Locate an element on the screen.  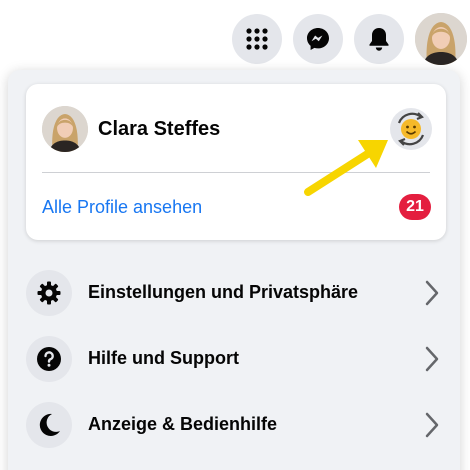
profile-name: Clara Steffes is located at coordinates (159, 129).